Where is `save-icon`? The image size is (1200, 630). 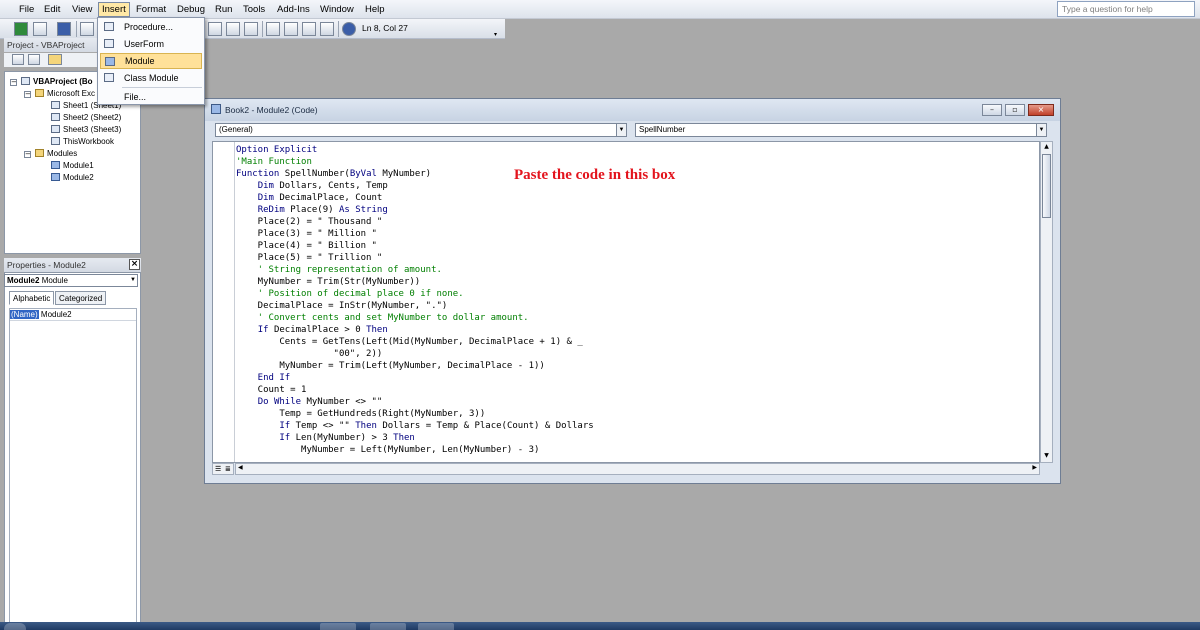 save-icon is located at coordinates (64, 29).